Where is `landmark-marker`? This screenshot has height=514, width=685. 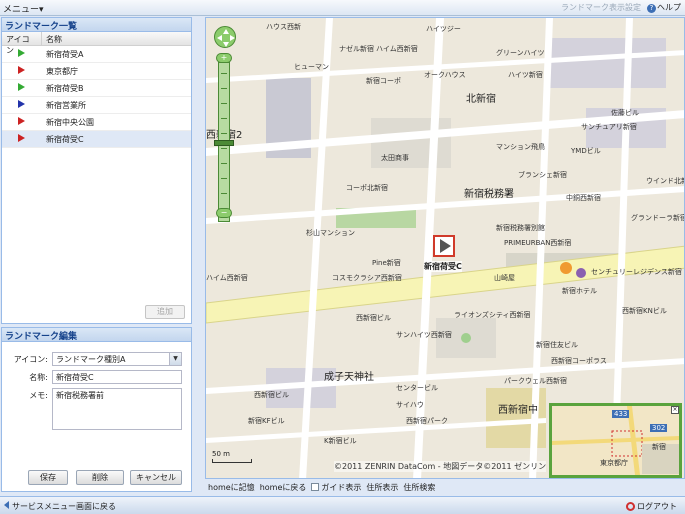
landmark-marker is located at coordinates (444, 246).